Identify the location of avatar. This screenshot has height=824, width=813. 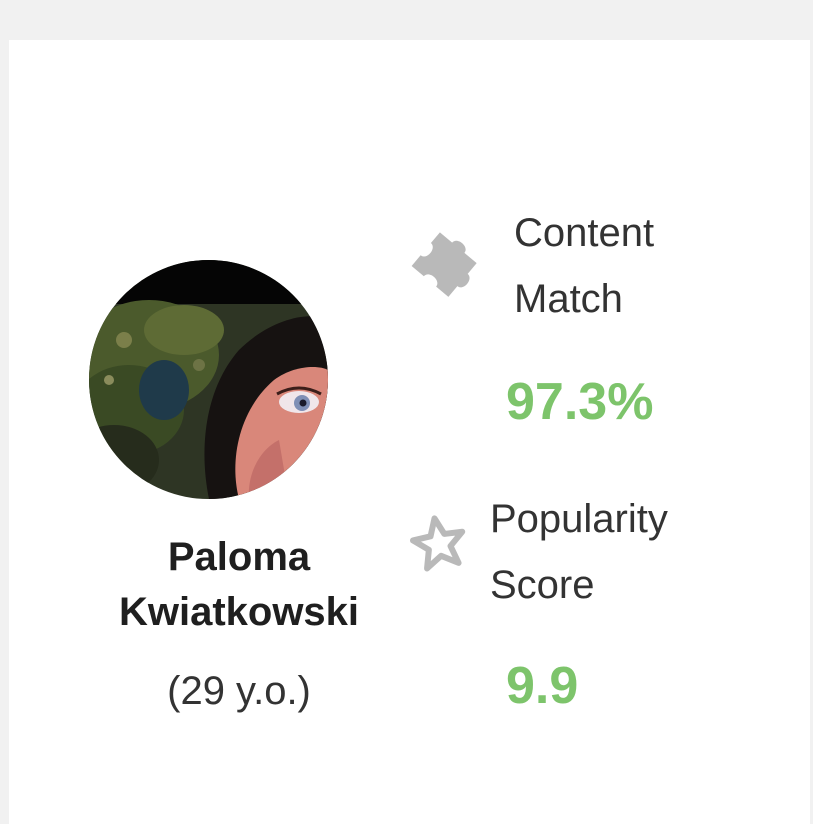
(208, 379).